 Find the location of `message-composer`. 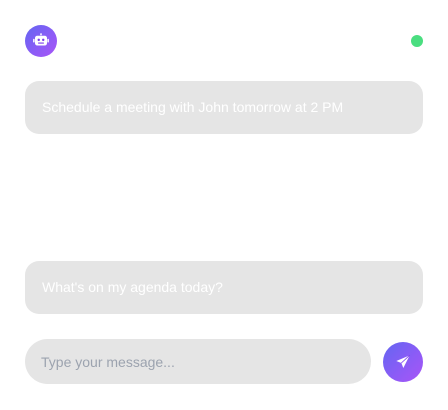

message-composer is located at coordinates (198, 361).